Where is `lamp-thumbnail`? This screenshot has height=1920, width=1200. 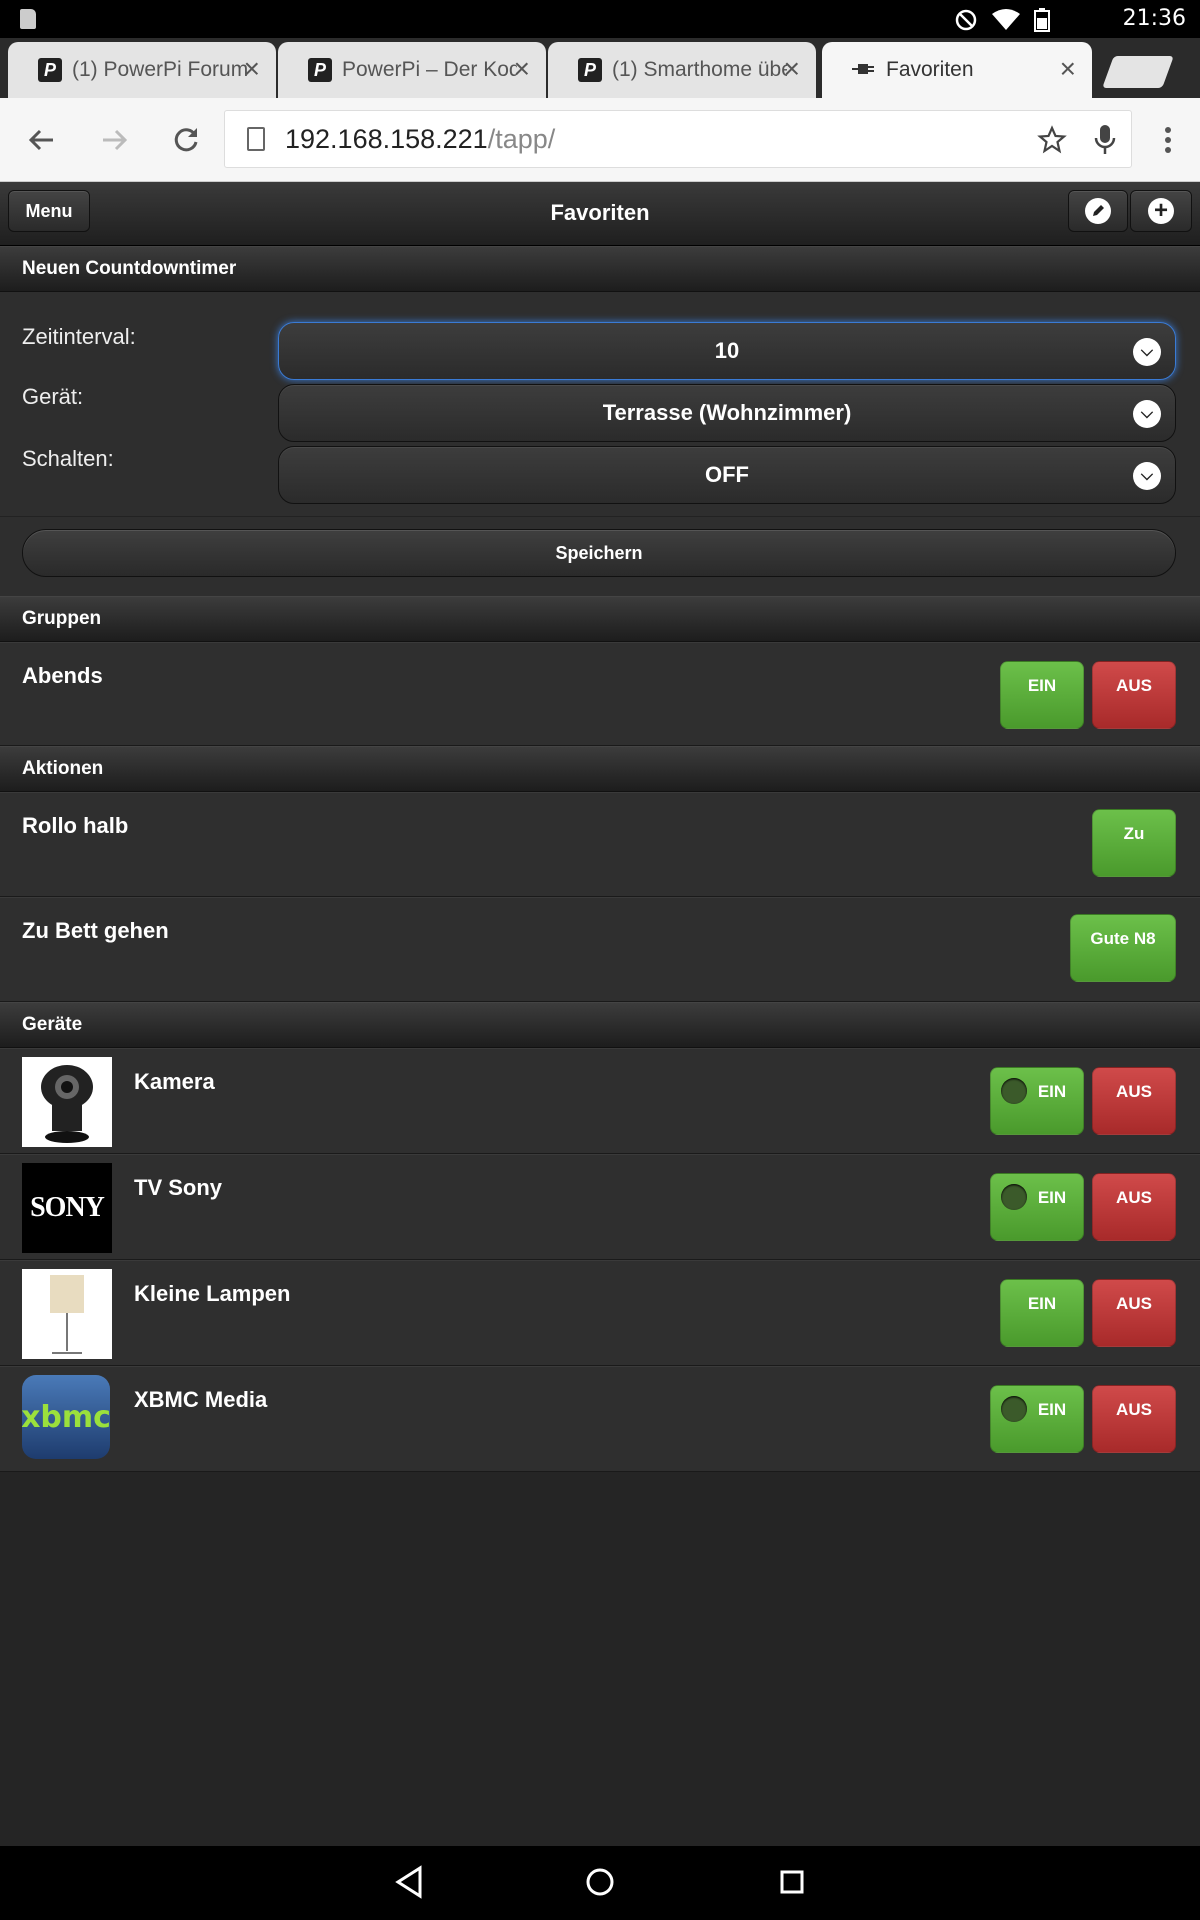 lamp-thumbnail is located at coordinates (67, 1314).